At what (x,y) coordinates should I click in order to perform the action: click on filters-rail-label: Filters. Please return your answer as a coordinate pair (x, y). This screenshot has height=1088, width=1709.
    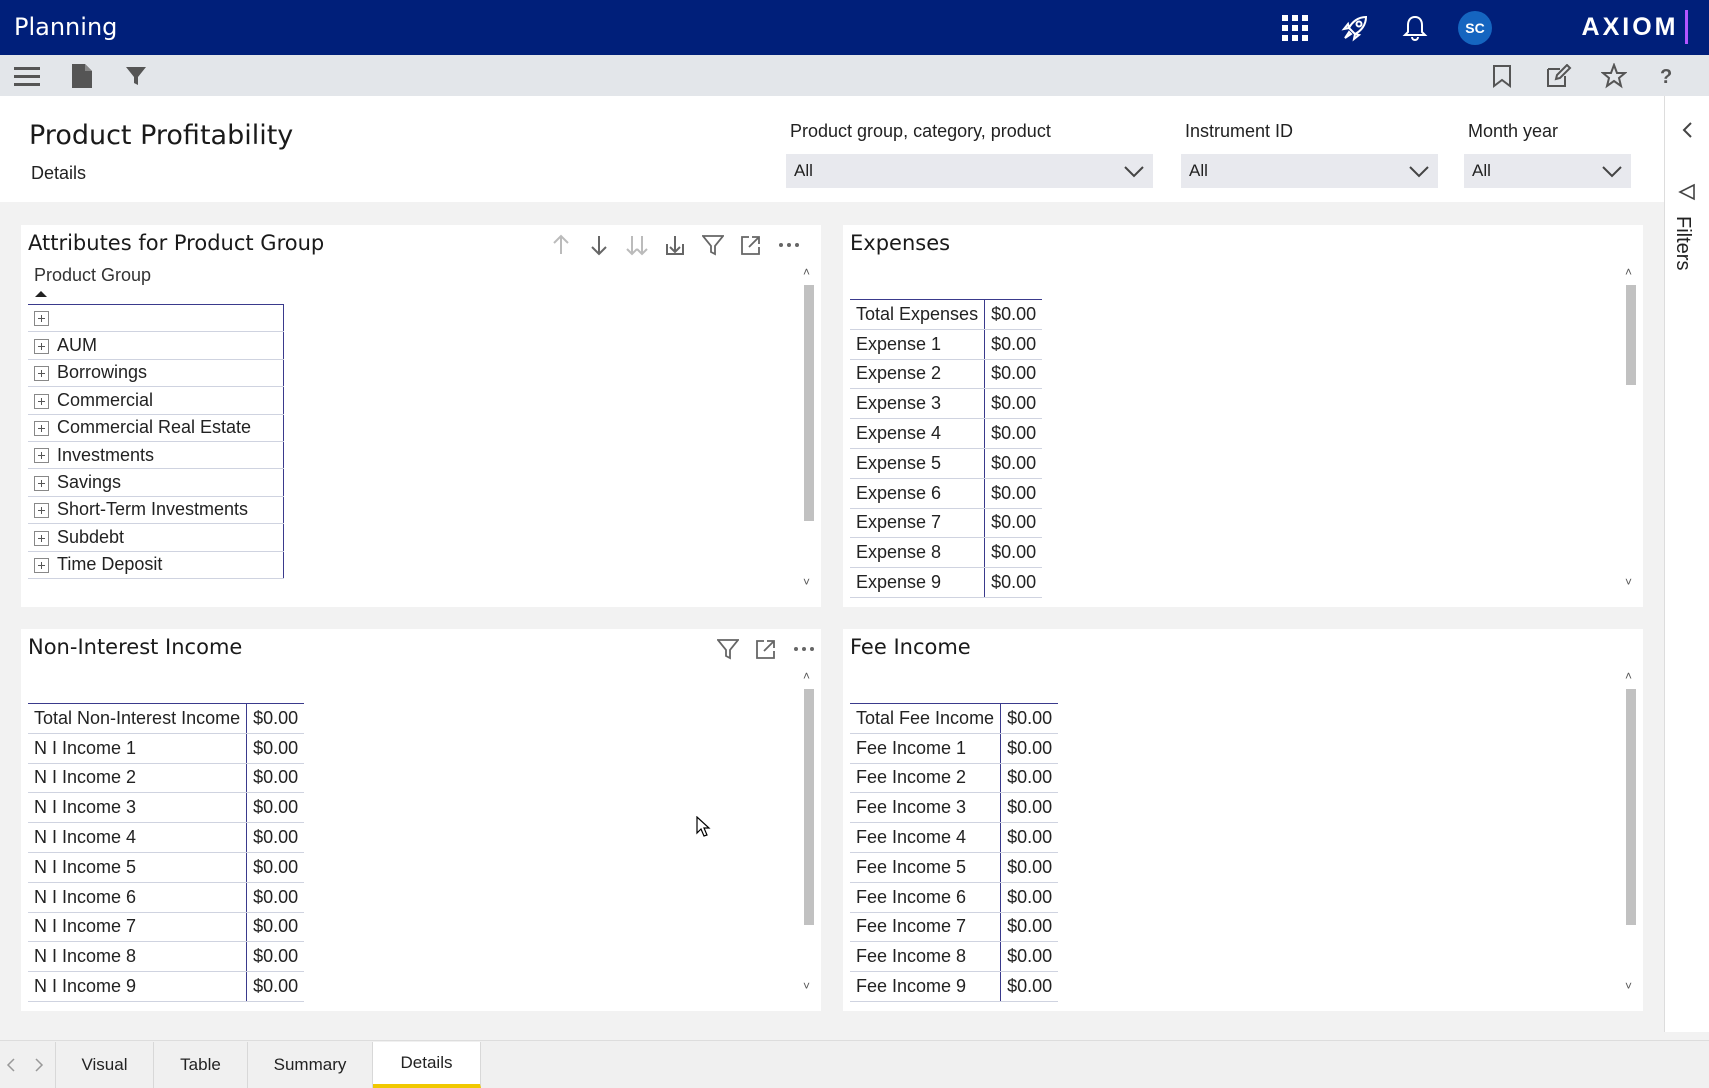
    Looking at the image, I should click on (1682, 256).